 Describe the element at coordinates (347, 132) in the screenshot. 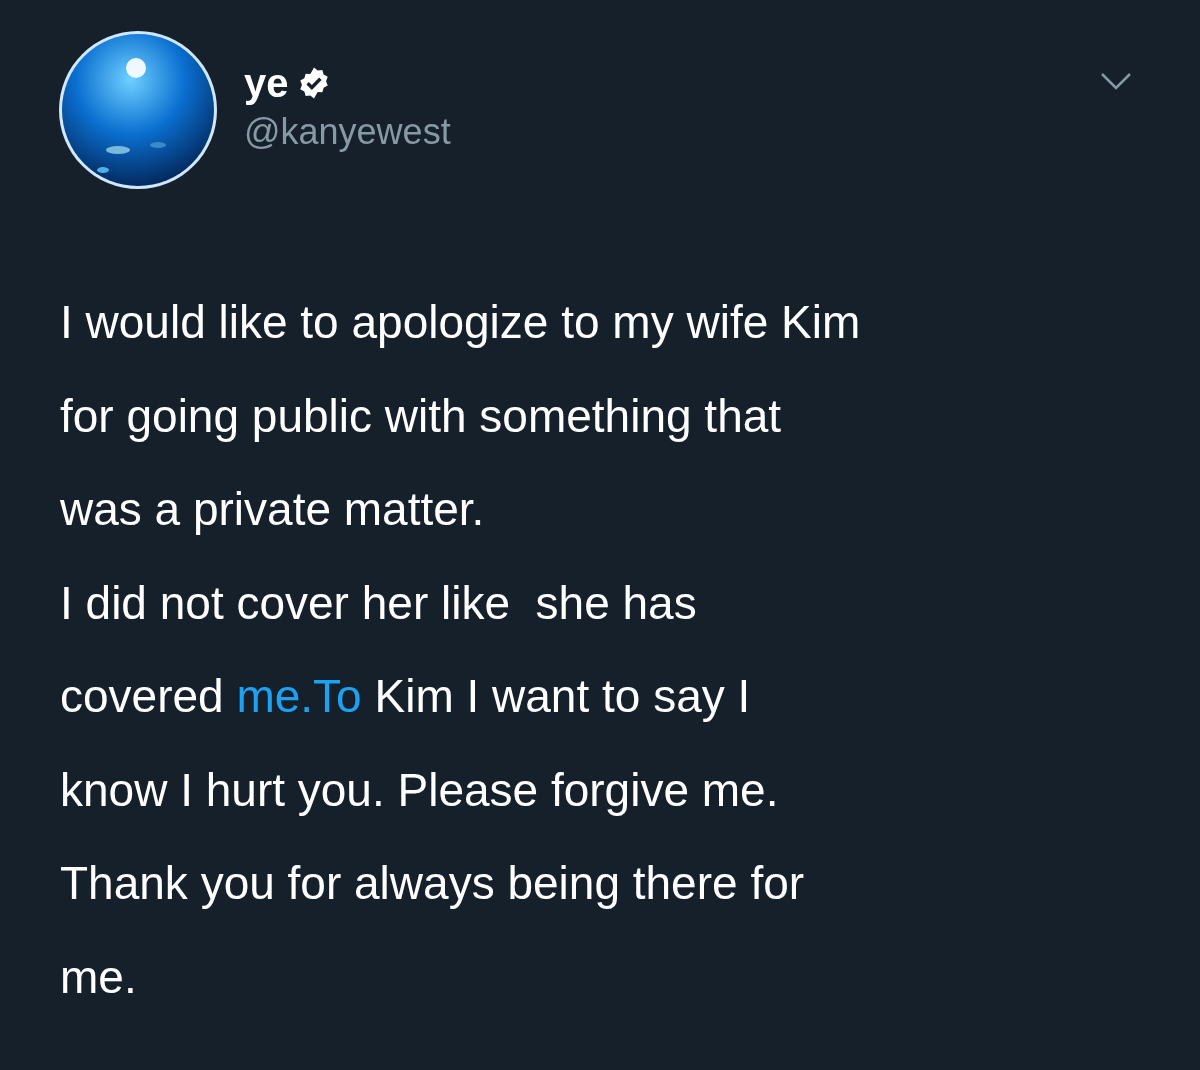

I see `user-handle: @kanyewest` at that location.